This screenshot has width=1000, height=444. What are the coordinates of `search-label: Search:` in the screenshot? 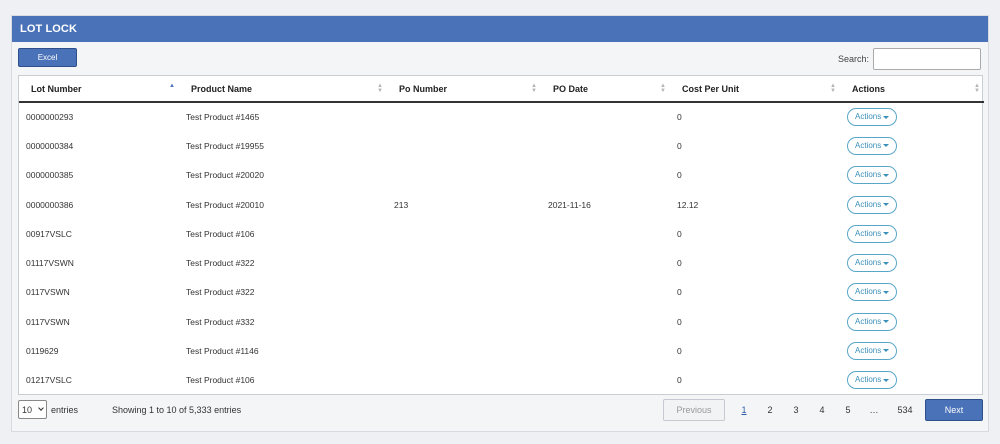 It's located at (853, 59).